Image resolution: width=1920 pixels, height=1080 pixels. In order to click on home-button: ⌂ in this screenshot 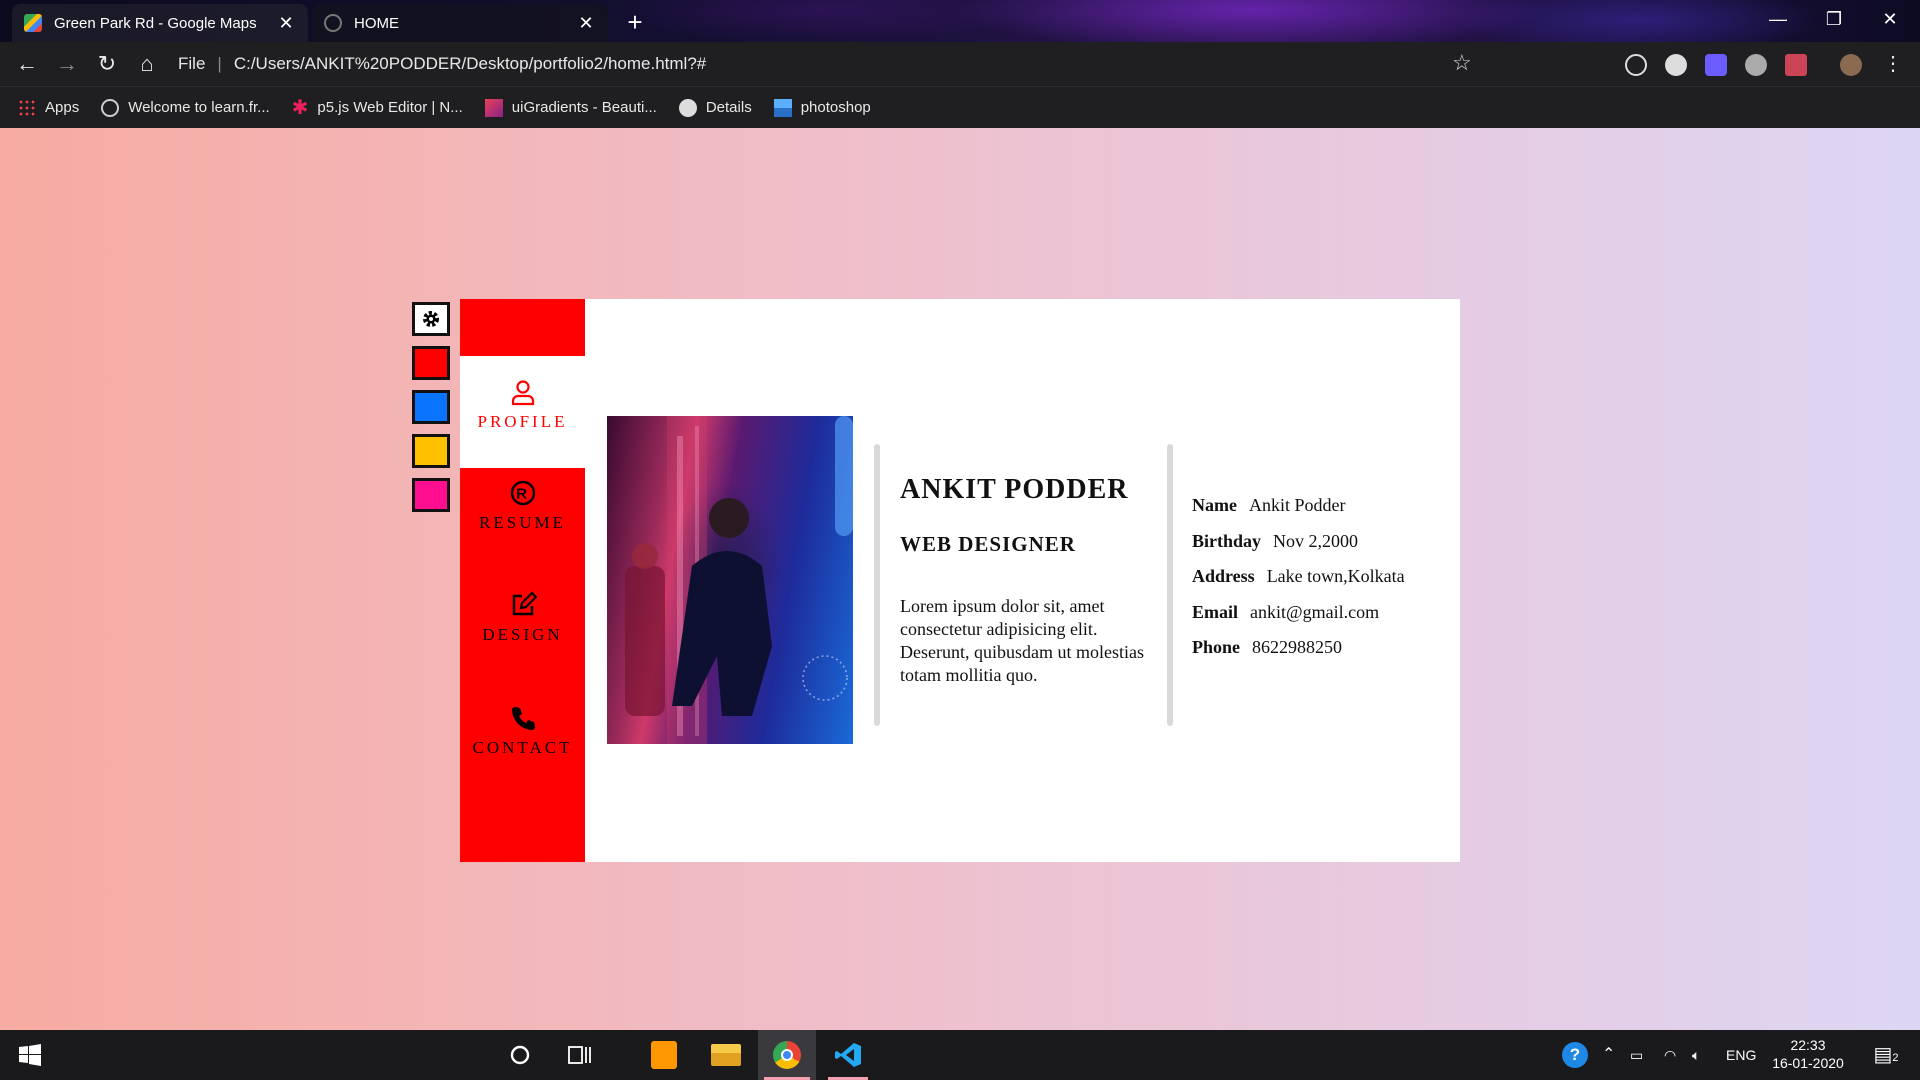, I will do `click(147, 64)`.